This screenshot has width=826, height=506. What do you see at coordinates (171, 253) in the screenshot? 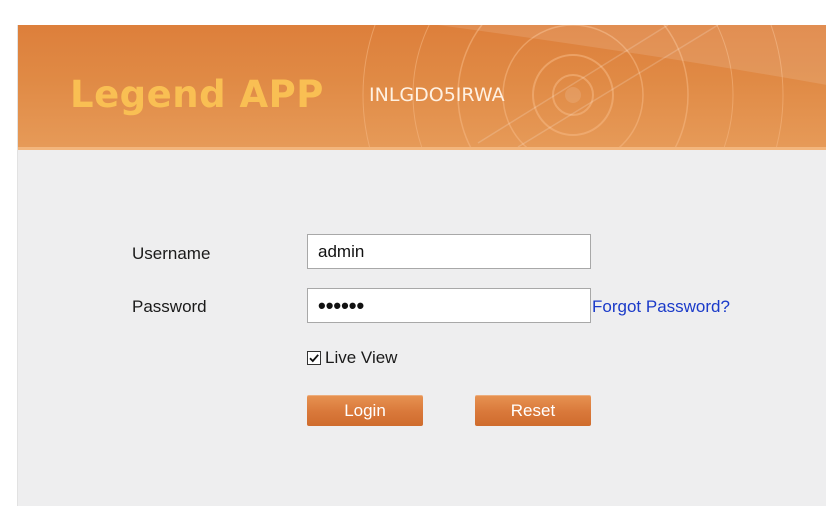
I see `username-label: Username` at bounding box center [171, 253].